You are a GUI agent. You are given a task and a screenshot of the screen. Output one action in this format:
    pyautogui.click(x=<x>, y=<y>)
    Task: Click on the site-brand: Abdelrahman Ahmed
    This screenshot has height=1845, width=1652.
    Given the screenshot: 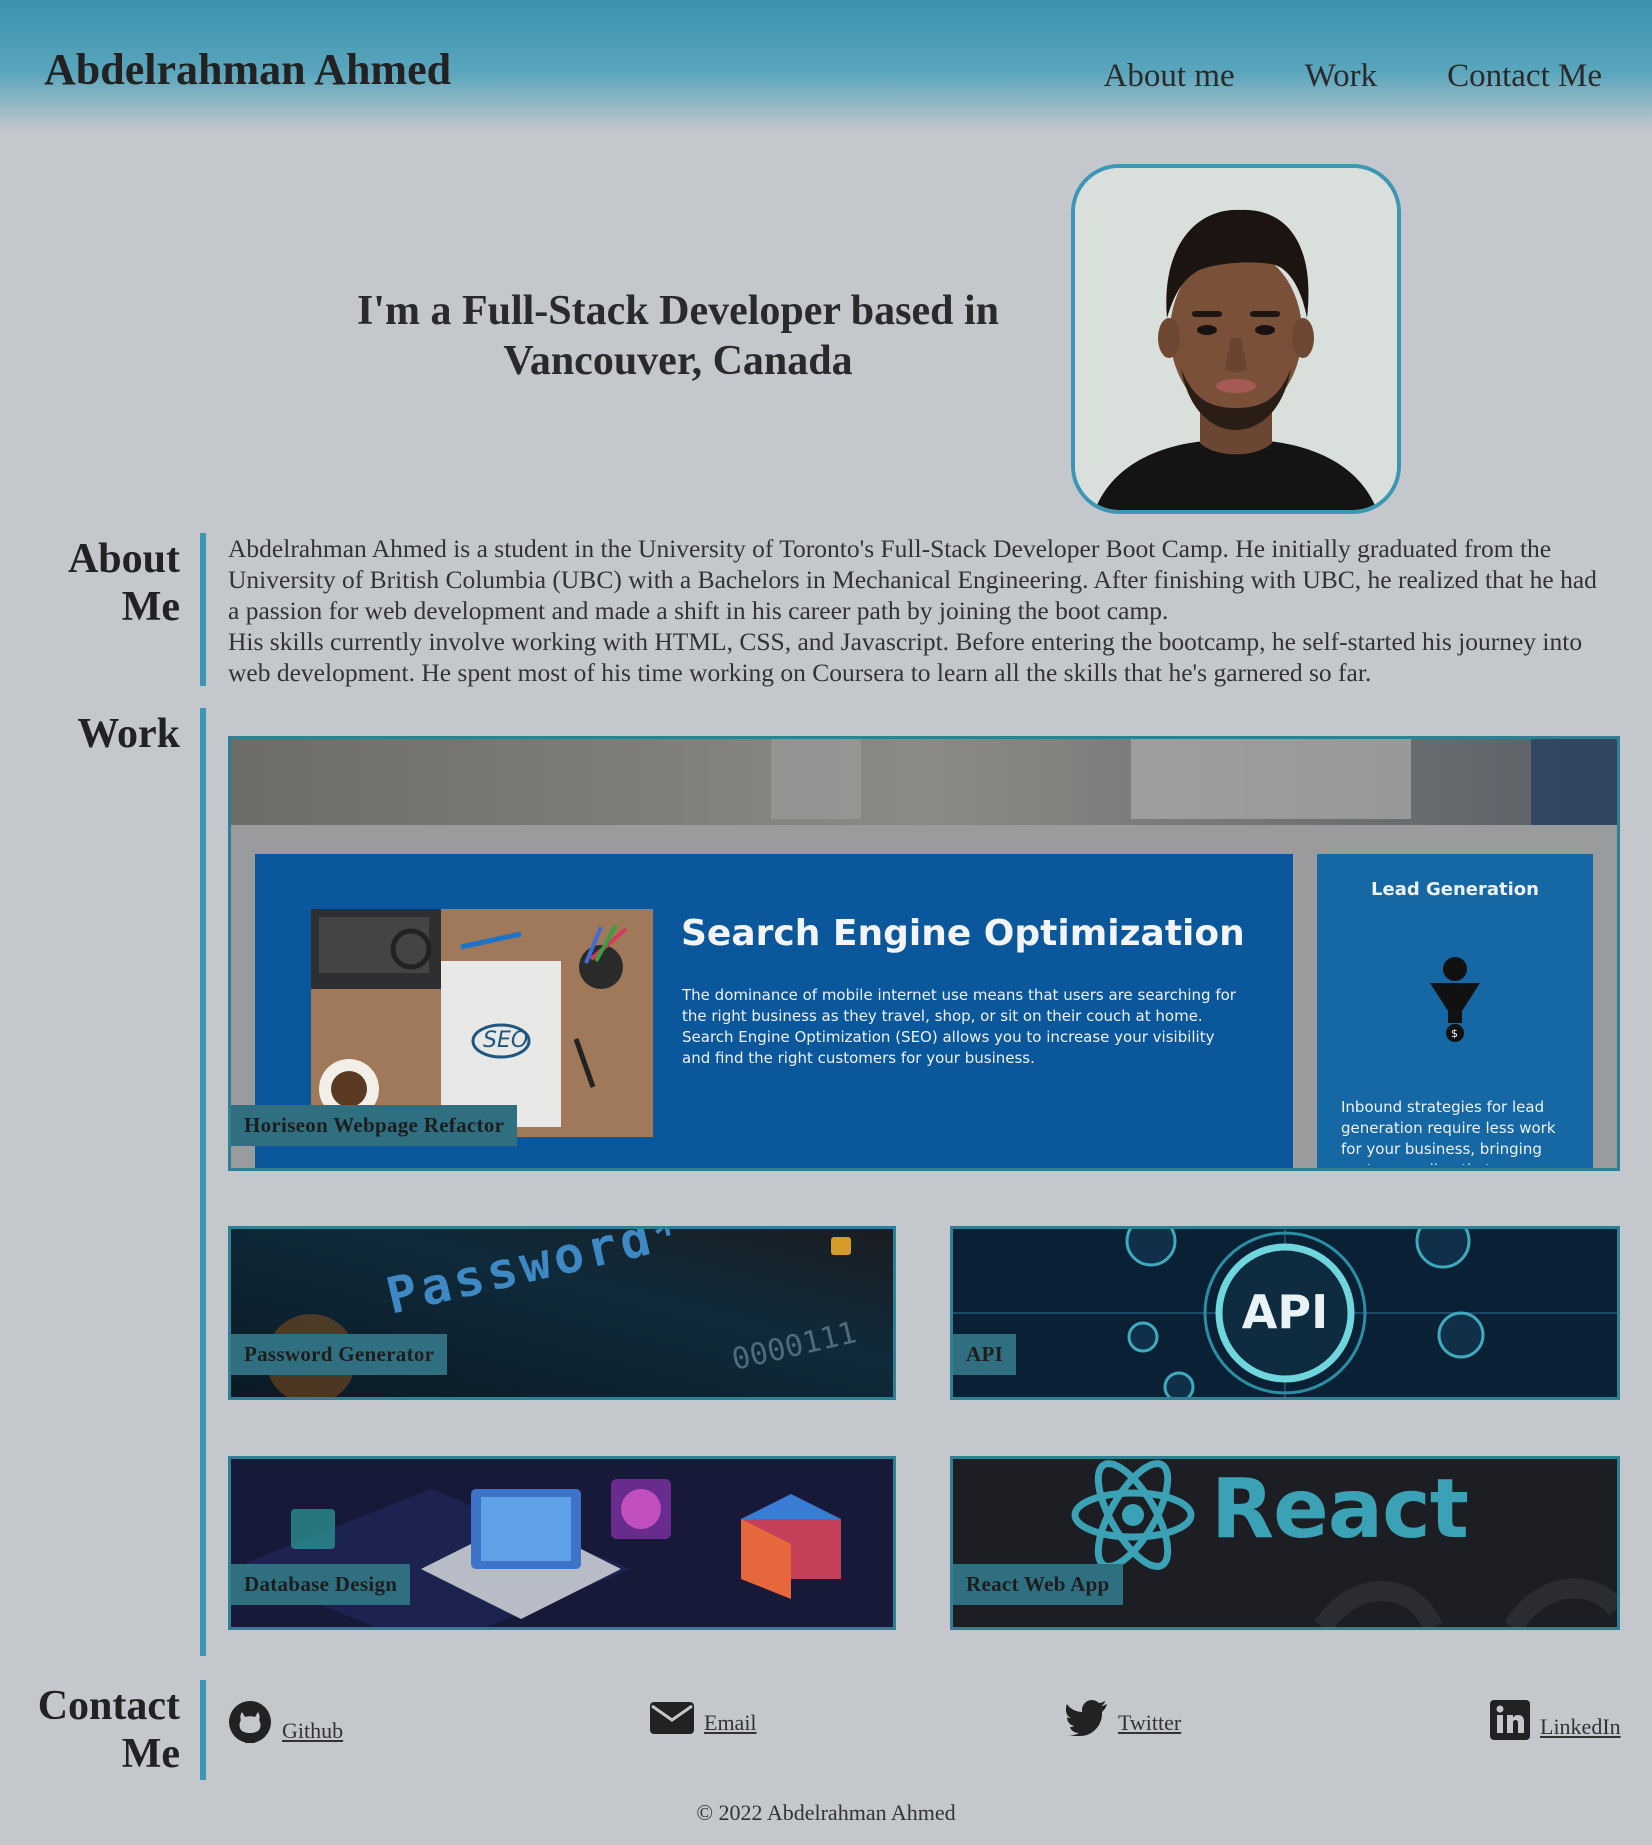 What is the action you would take?
    pyautogui.click(x=248, y=69)
    